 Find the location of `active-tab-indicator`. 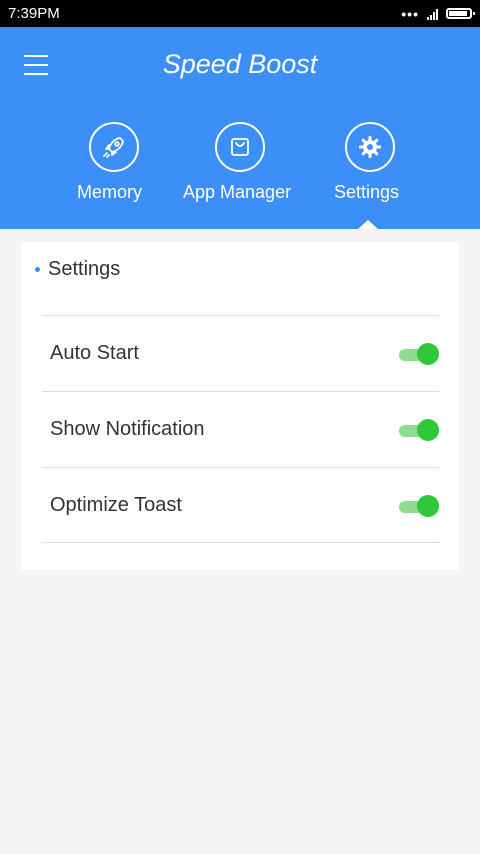

active-tab-indicator is located at coordinates (368, 224).